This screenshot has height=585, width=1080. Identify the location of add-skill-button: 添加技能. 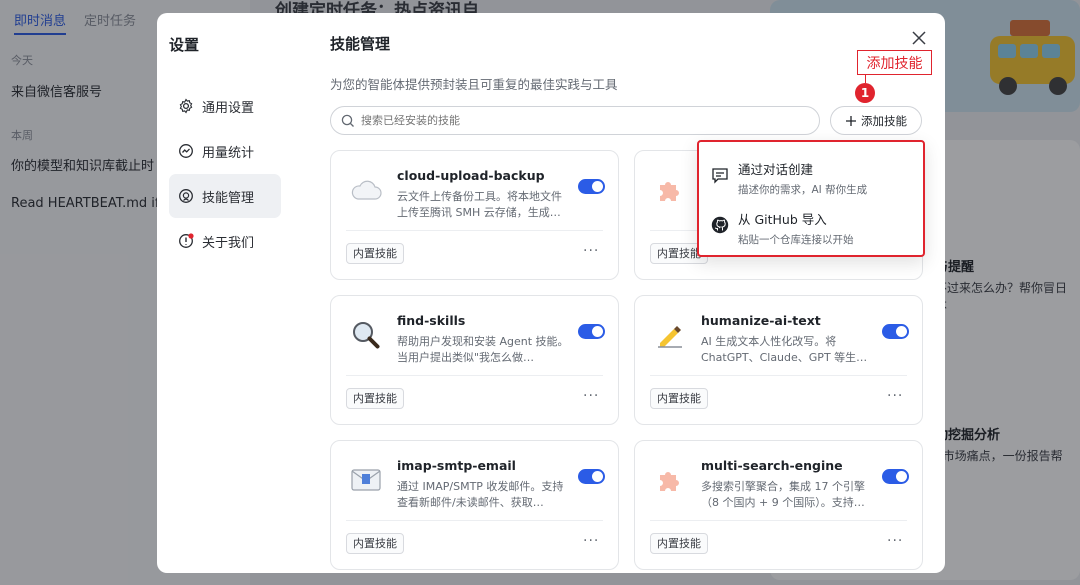
(876, 120).